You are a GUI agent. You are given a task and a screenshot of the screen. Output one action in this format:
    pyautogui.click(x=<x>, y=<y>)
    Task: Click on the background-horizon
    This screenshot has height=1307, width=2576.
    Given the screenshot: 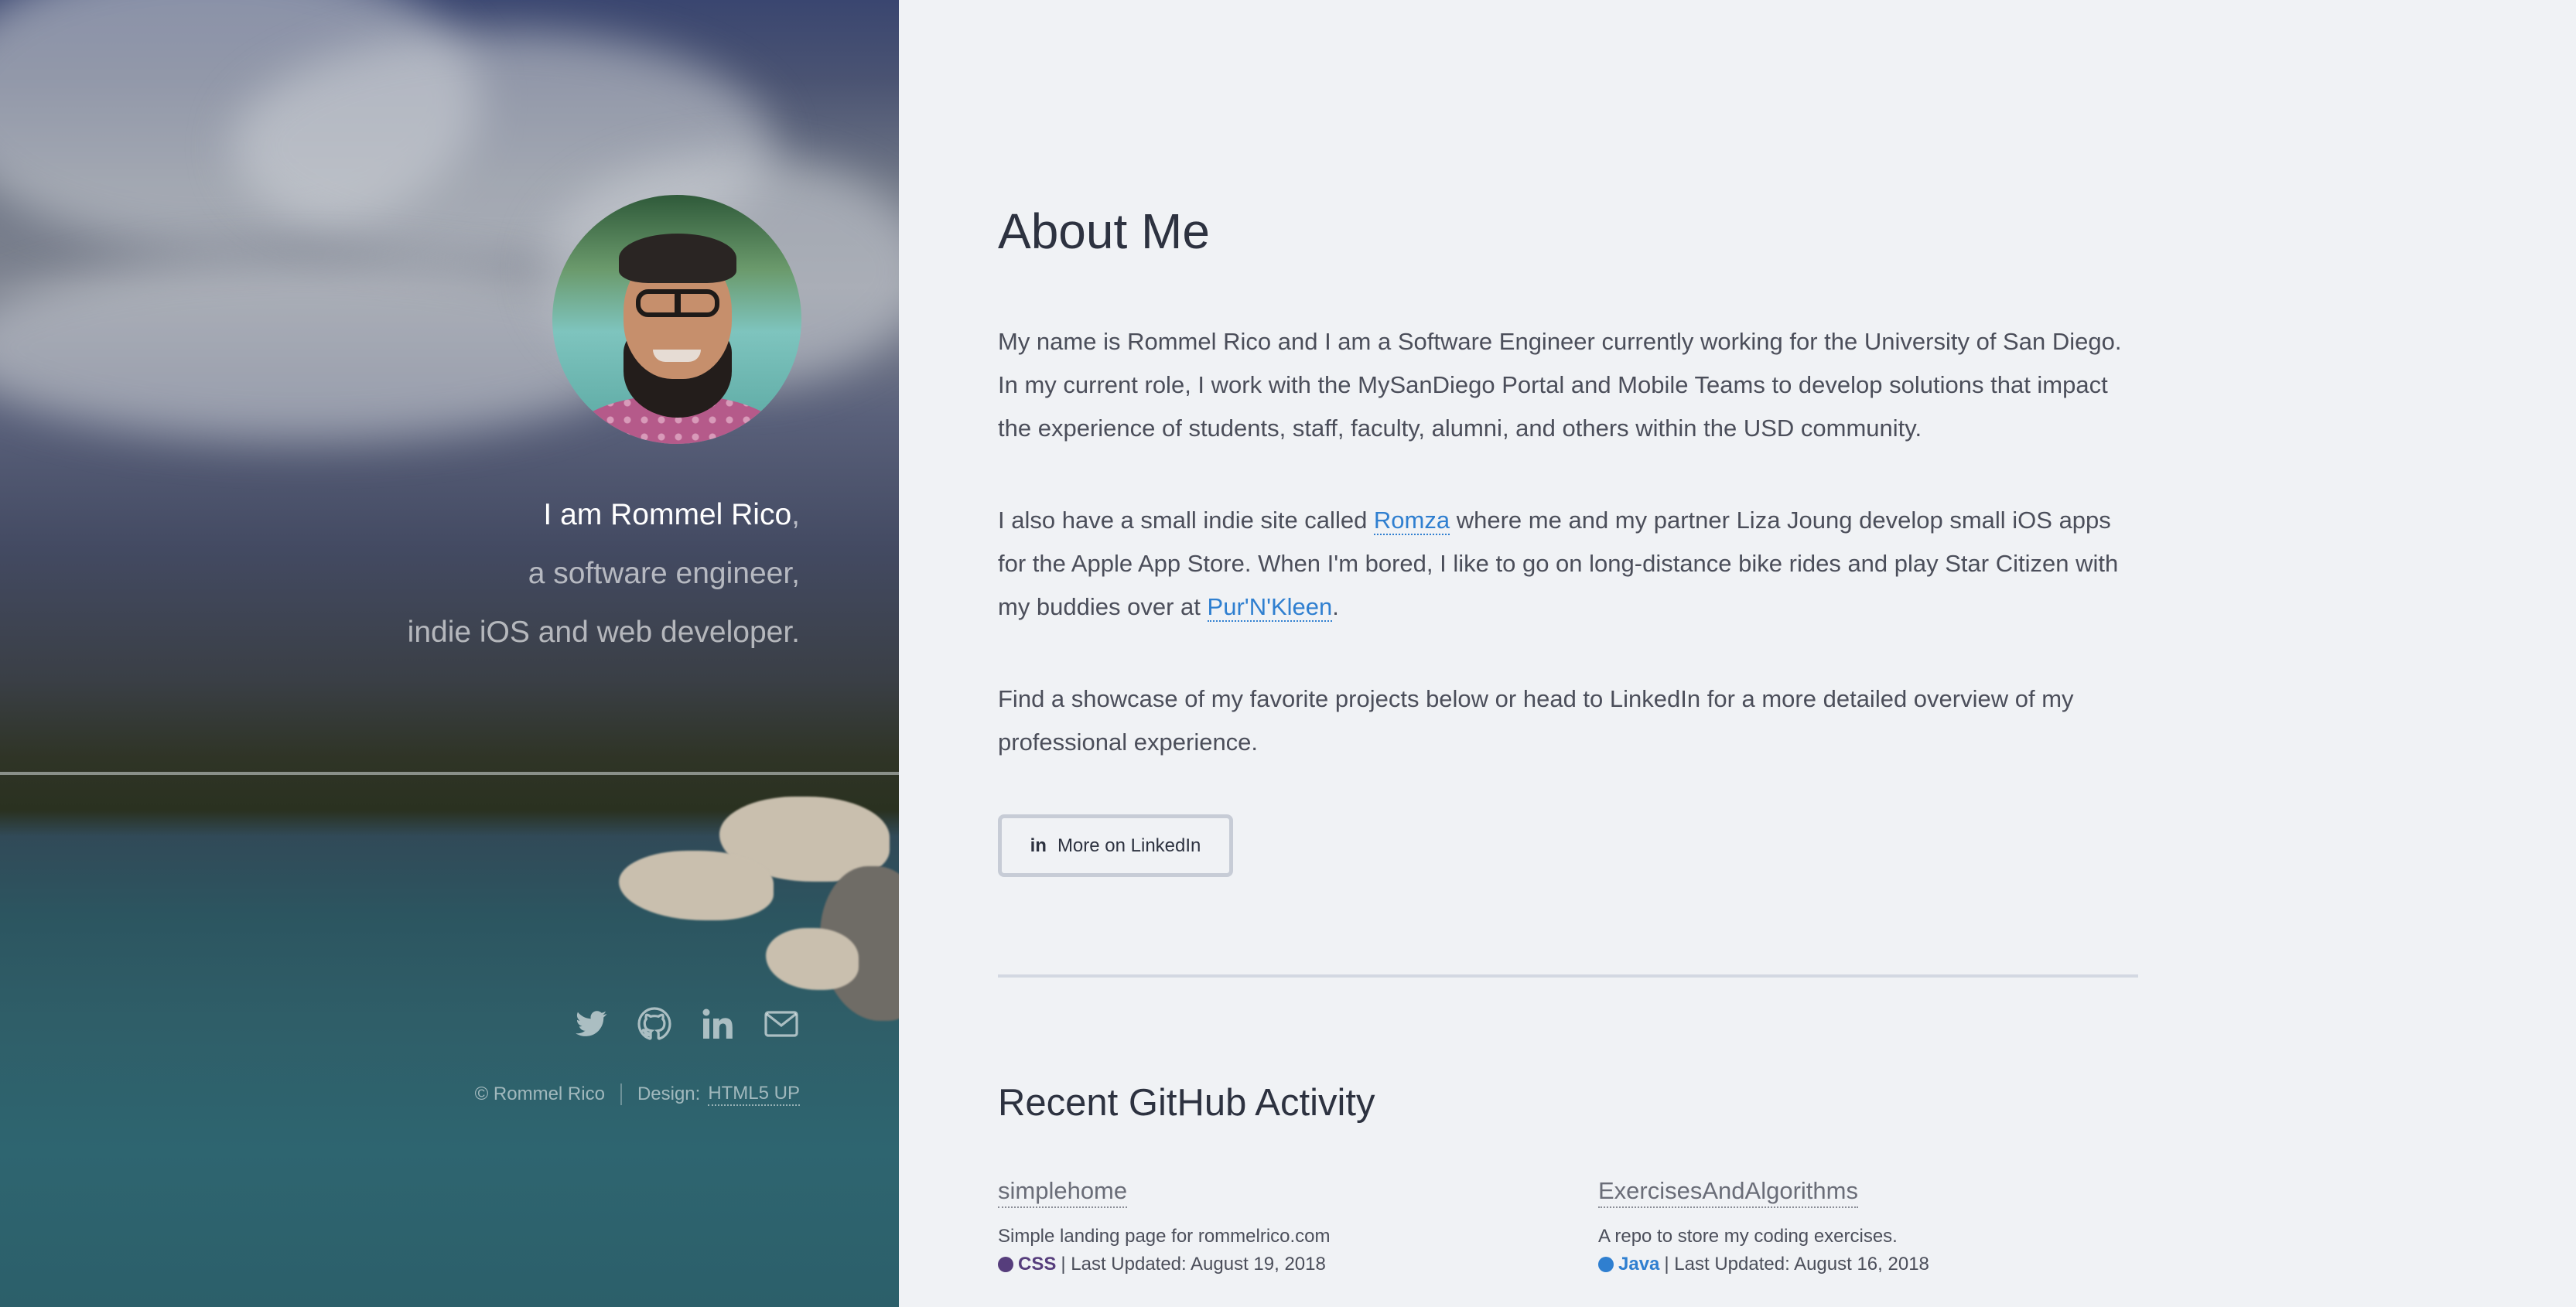 What is the action you would take?
    pyautogui.click(x=449, y=773)
    